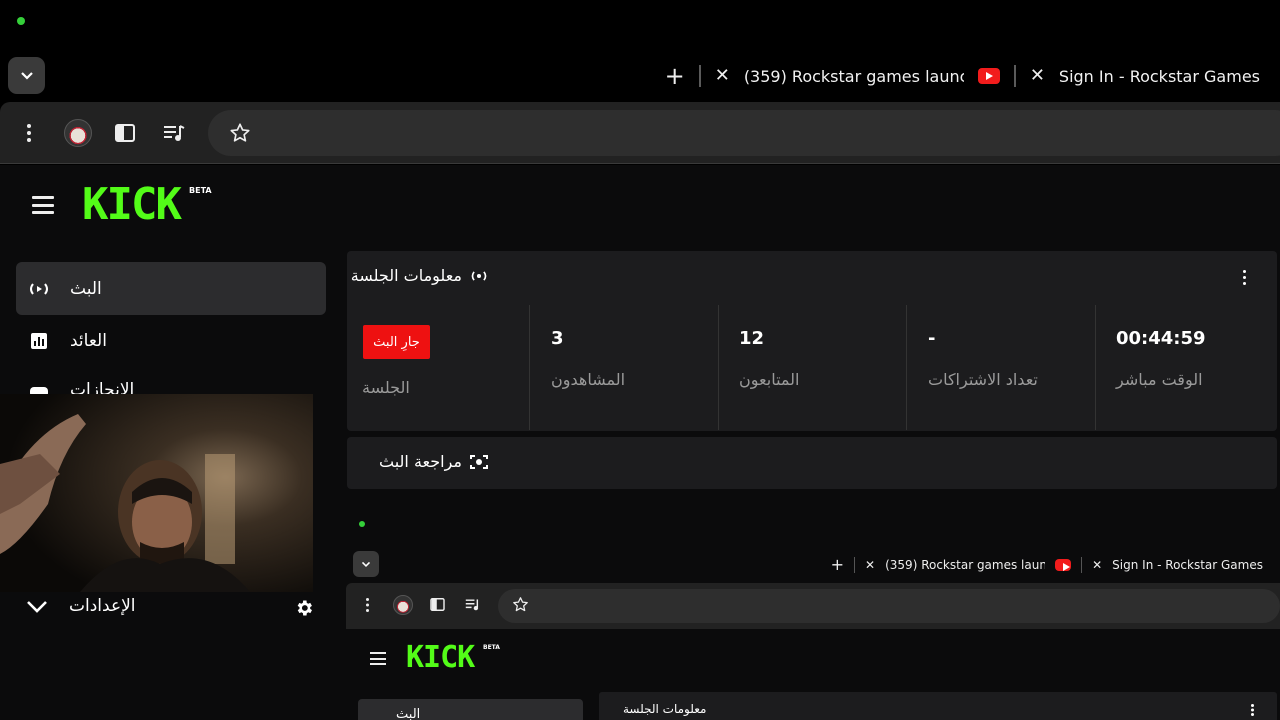 This screenshot has width=1280, height=720. Describe the element at coordinates (744, 133) in the screenshot. I see `address-bar` at that location.